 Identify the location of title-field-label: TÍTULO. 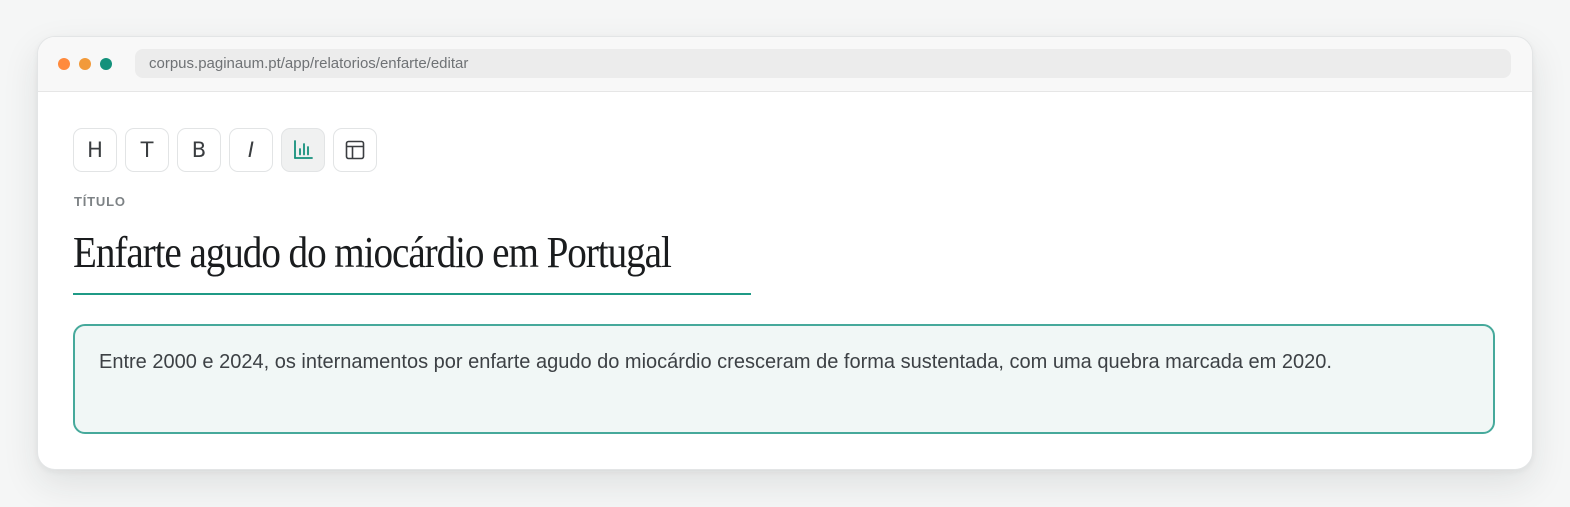
(100, 201).